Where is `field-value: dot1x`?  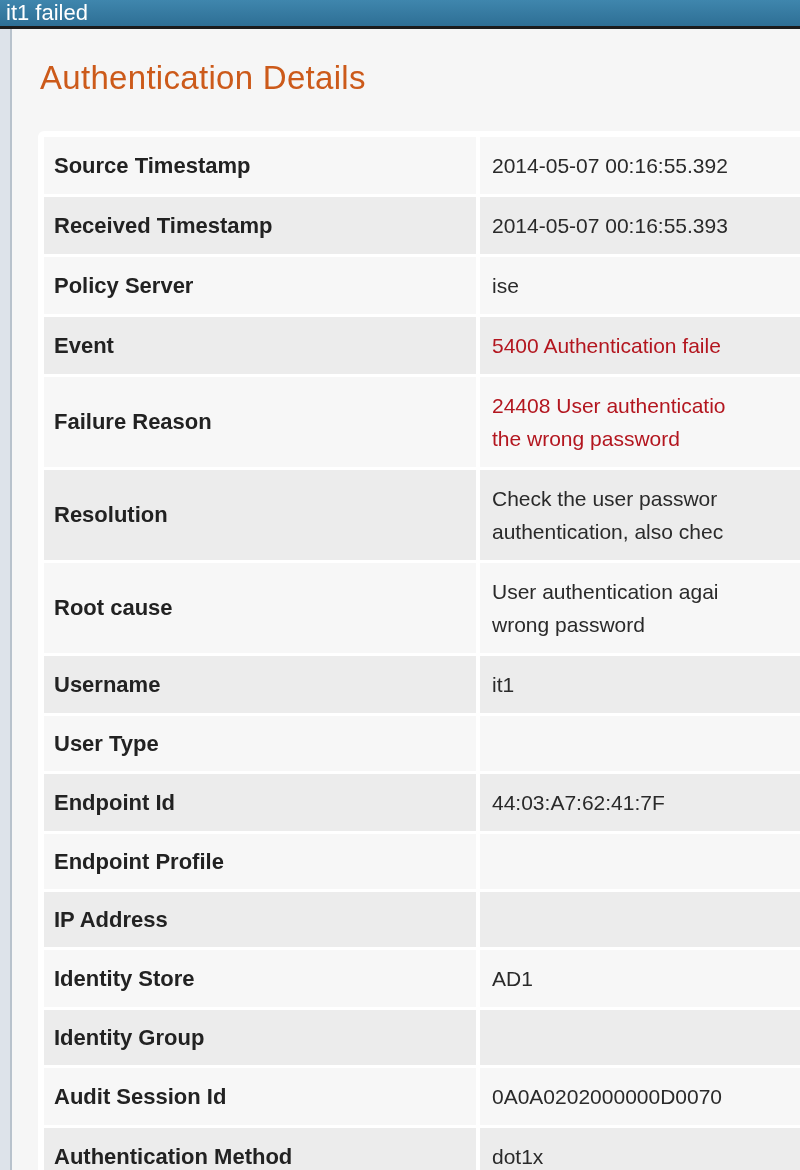
field-value: dot1x is located at coordinates (640, 1149).